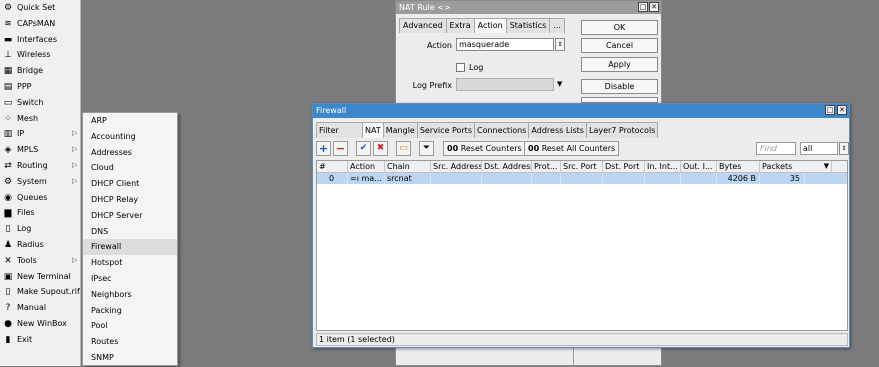  Describe the element at coordinates (40, 40) in the screenshot. I see `sidebar-item-interfaces: ▬ Interfaces` at that location.